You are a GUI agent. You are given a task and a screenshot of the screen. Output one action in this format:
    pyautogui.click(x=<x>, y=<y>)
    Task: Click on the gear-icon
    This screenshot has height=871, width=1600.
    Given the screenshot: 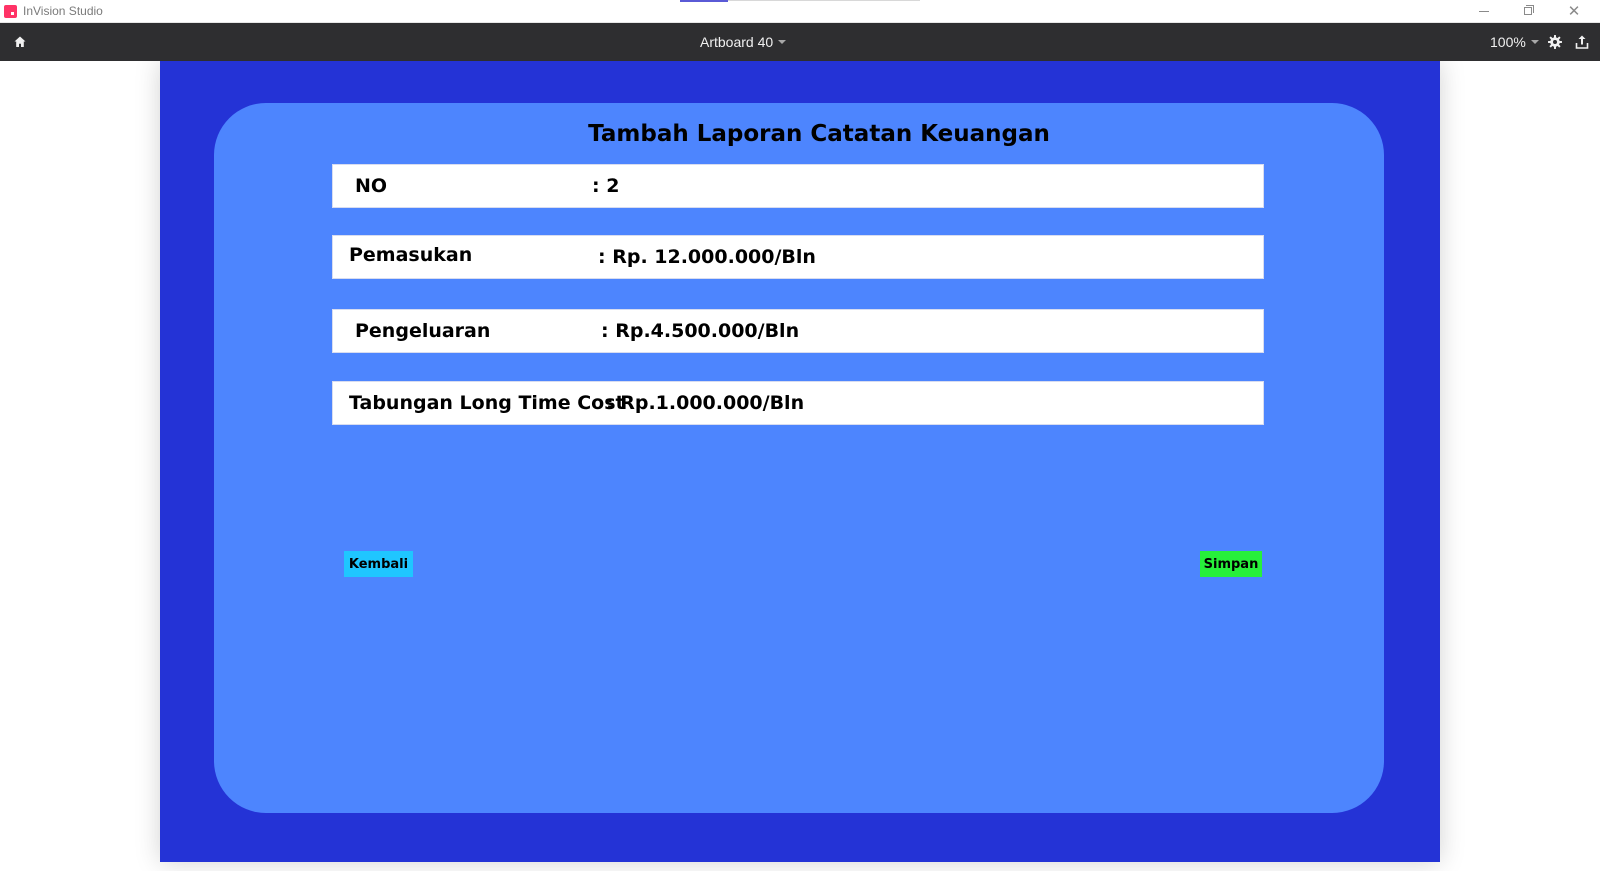 What is the action you would take?
    pyautogui.click(x=1555, y=42)
    